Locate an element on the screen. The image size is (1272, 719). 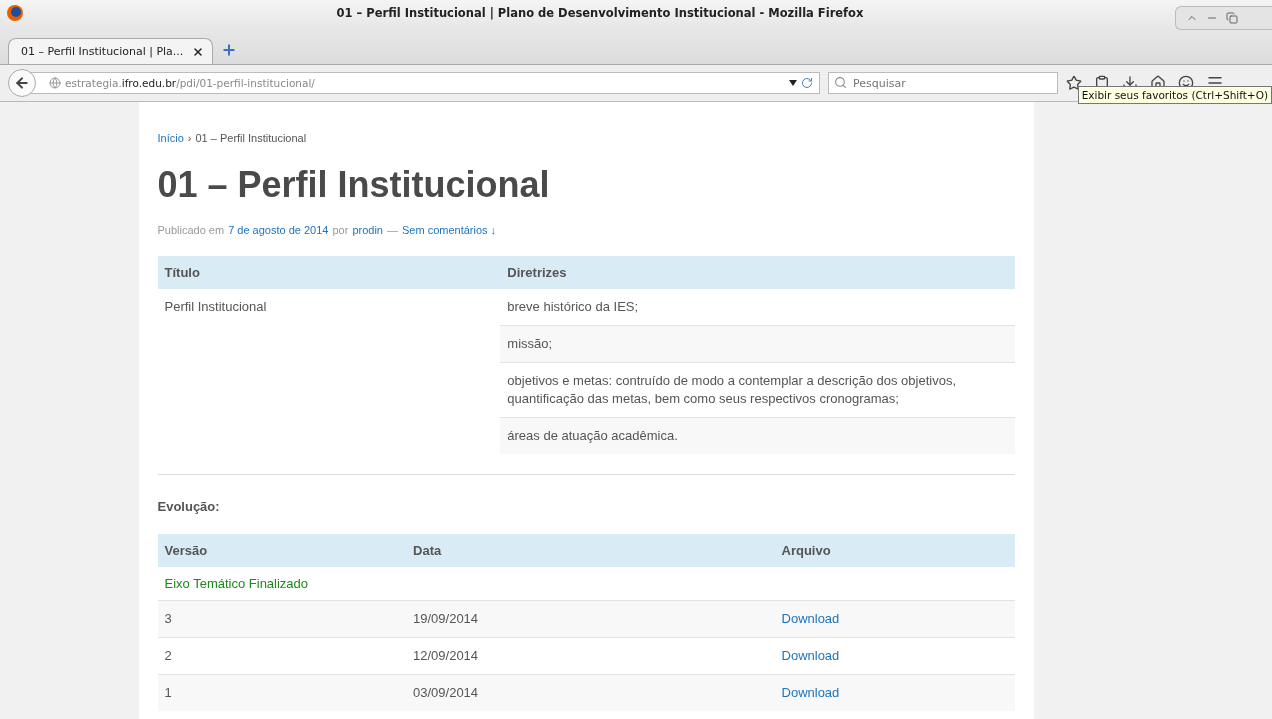
window-title: 01 – Perfil Institucional | Plano de Desenvolvimento Institucional - Mozilla Firefox is located at coordinates (600, 13).